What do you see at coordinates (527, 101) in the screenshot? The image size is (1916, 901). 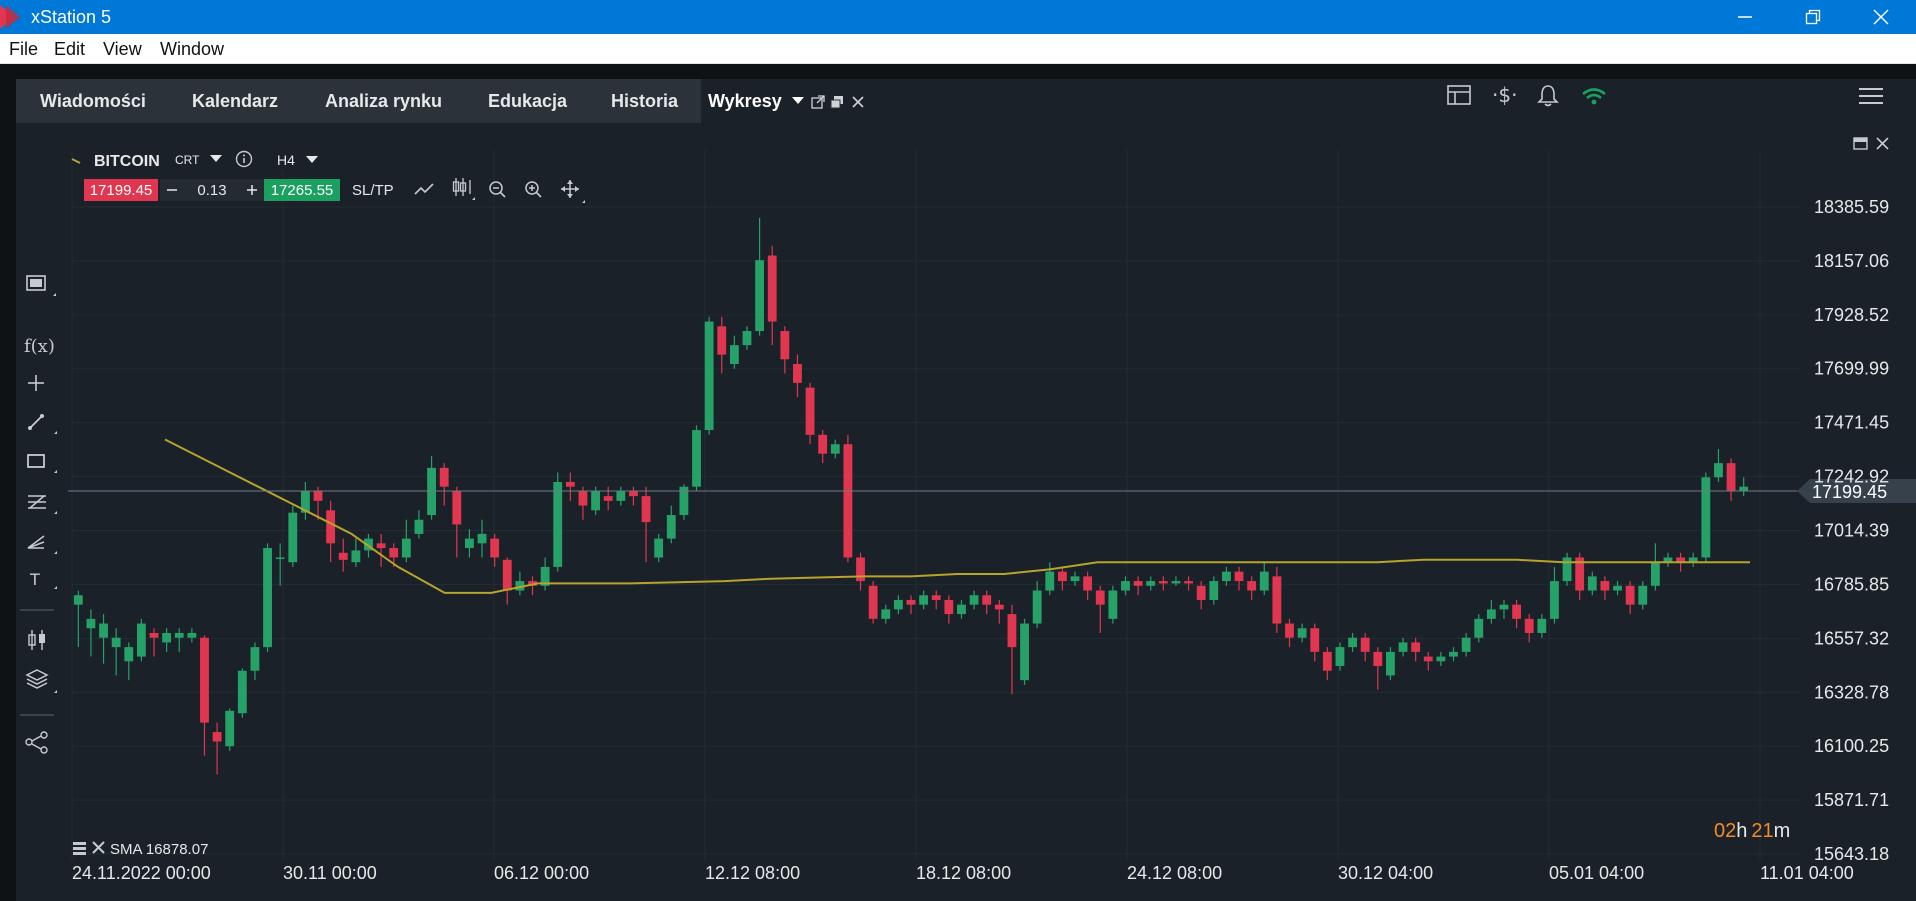 I see `tab-edukacja: Edukacja` at bounding box center [527, 101].